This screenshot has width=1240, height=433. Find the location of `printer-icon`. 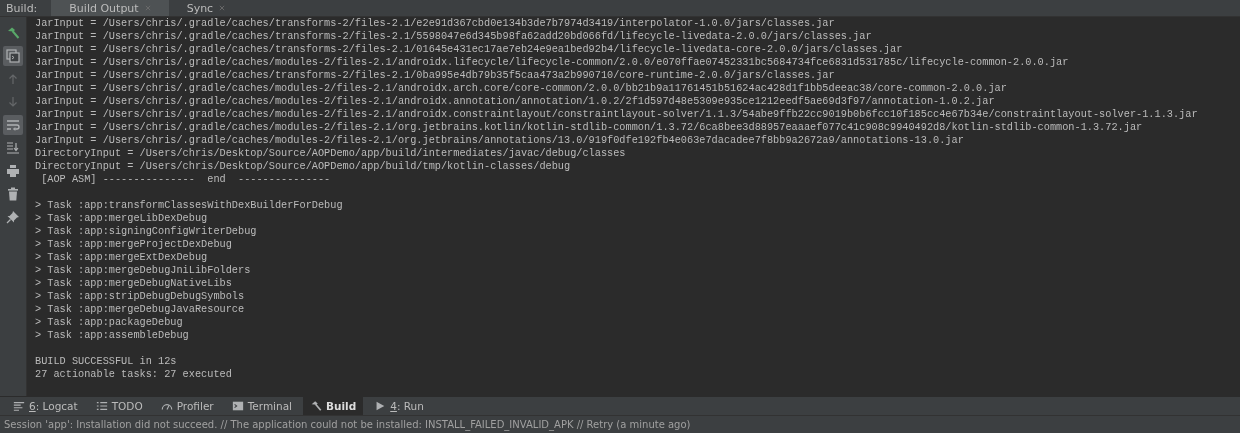

printer-icon is located at coordinates (13, 171).